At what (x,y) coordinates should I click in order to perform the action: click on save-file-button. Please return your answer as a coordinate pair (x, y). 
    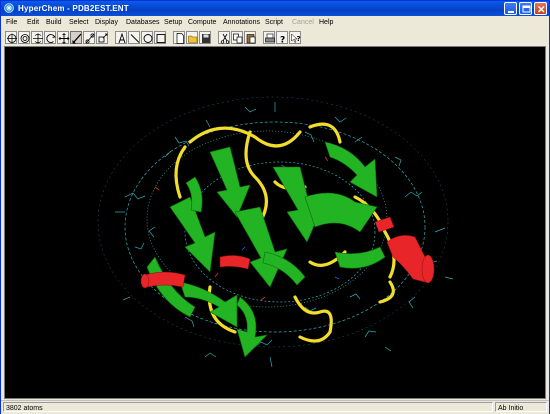
    Looking at the image, I should click on (205, 37).